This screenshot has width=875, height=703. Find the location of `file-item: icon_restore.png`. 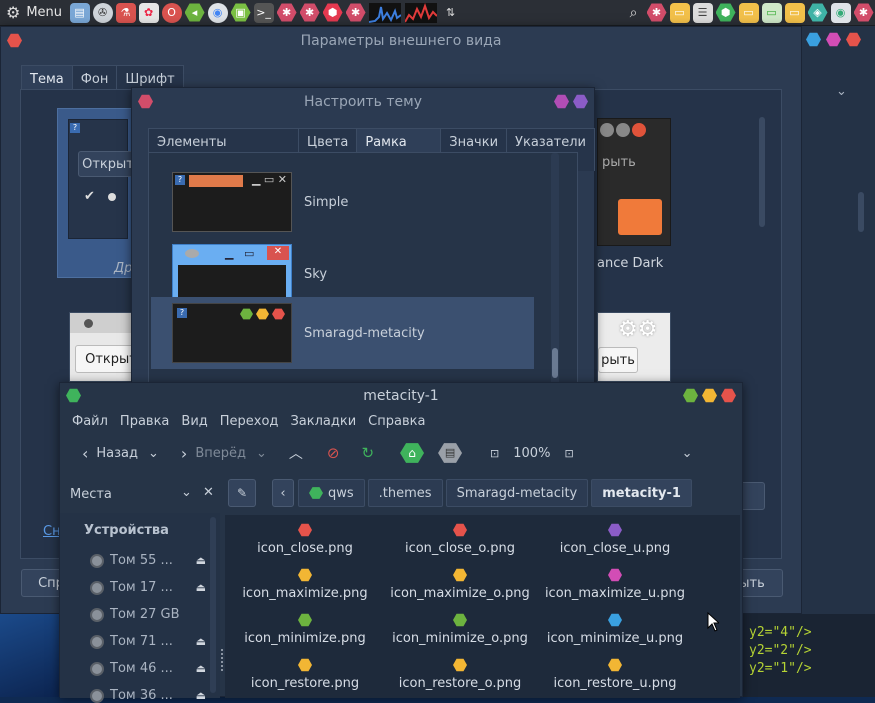

file-item: icon_restore.png is located at coordinates (305, 674).